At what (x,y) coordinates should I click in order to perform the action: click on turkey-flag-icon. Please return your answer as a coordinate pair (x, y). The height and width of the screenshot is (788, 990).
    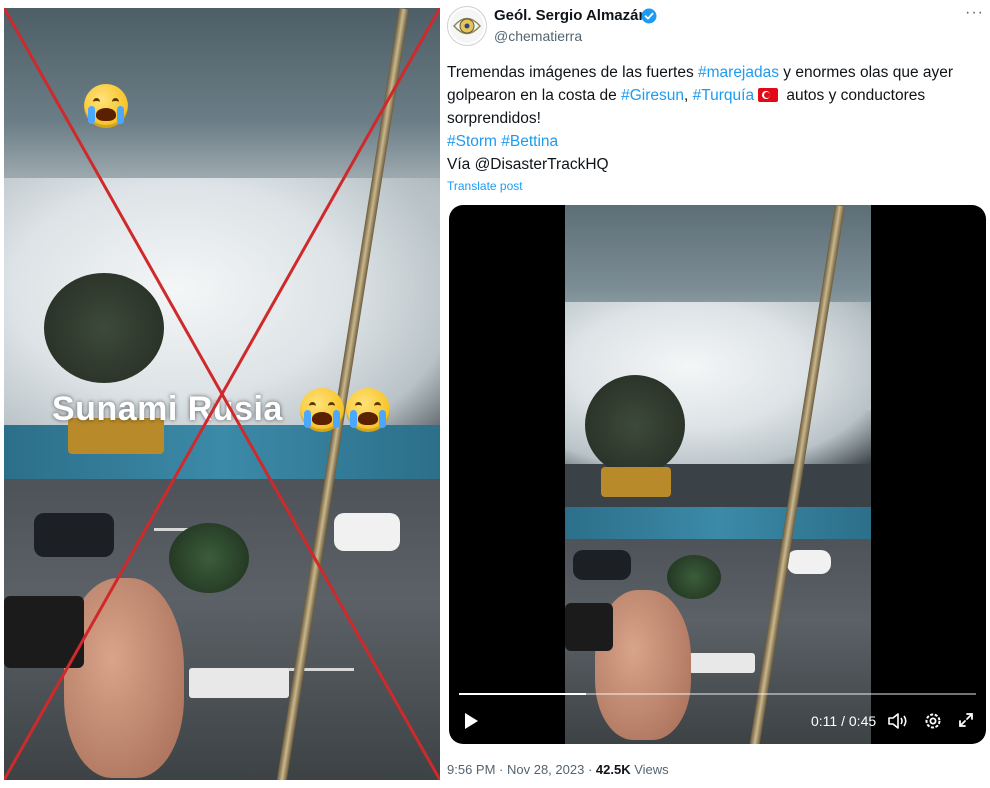
    Looking at the image, I should click on (768, 95).